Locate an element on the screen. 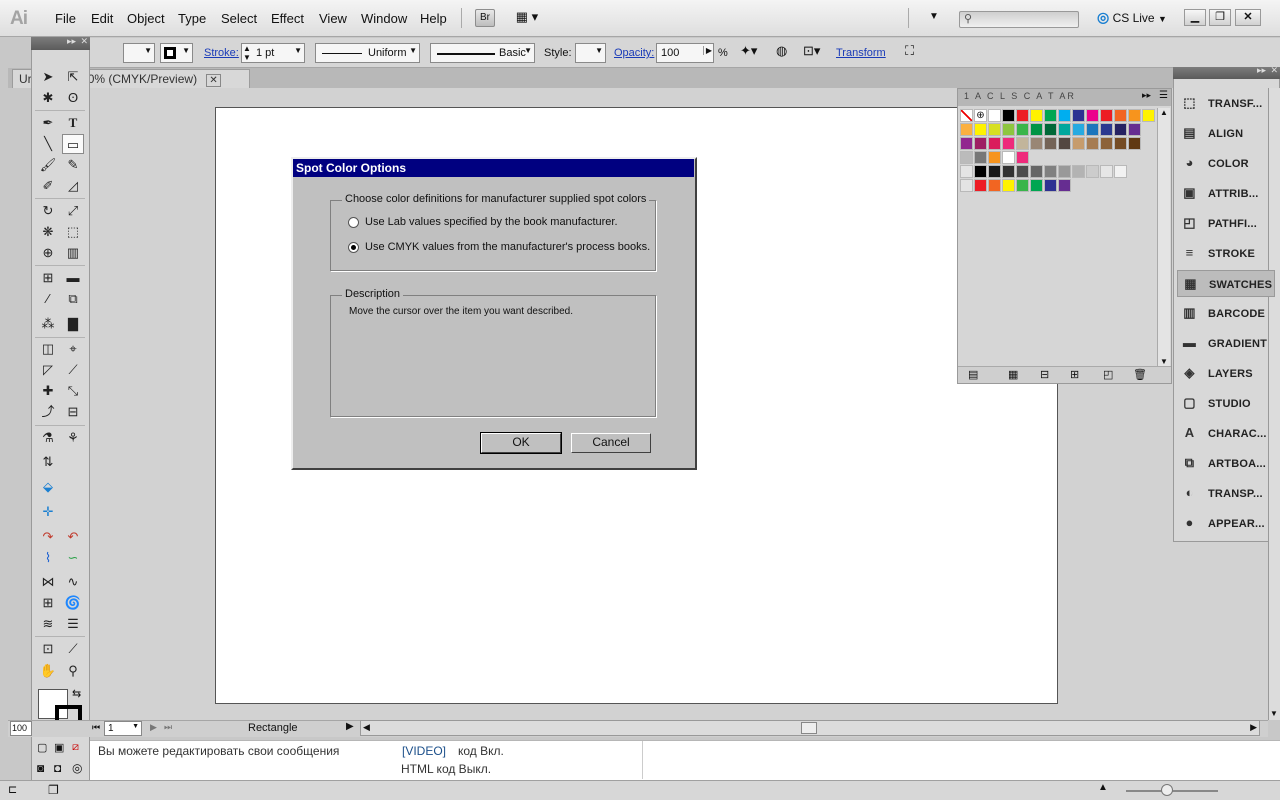 This screenshot has width=1280, height=800. panel-toggle-icon: ⊏ is located at coordinates (12, 789).